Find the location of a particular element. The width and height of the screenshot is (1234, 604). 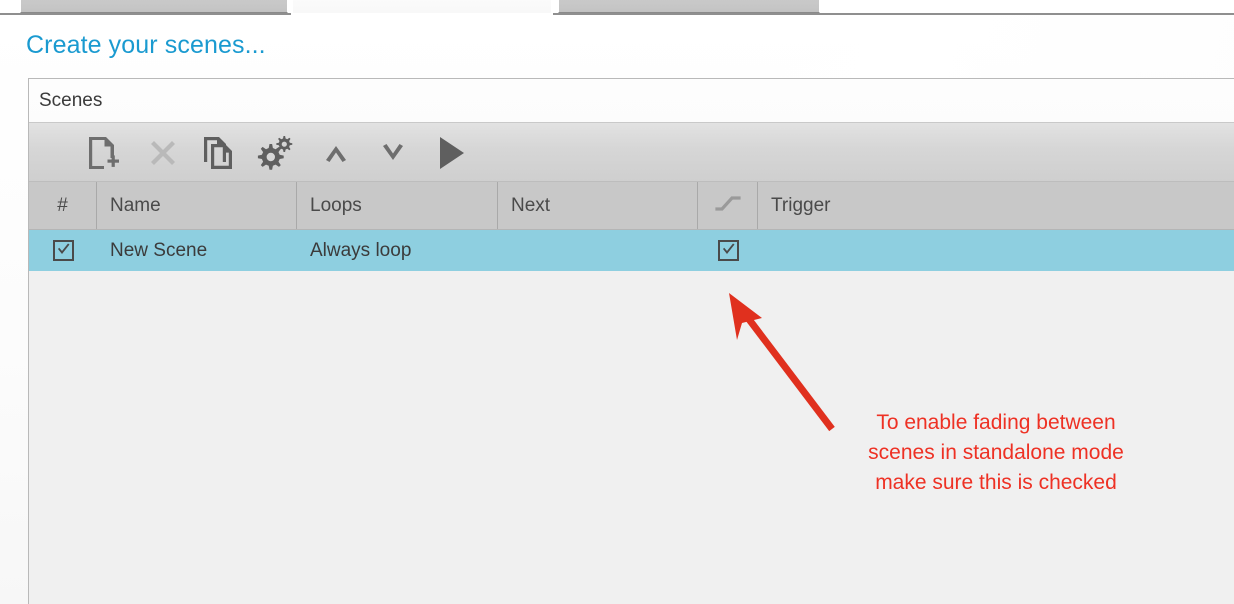

row-trigger-cell is located at coordinates (996, 250).